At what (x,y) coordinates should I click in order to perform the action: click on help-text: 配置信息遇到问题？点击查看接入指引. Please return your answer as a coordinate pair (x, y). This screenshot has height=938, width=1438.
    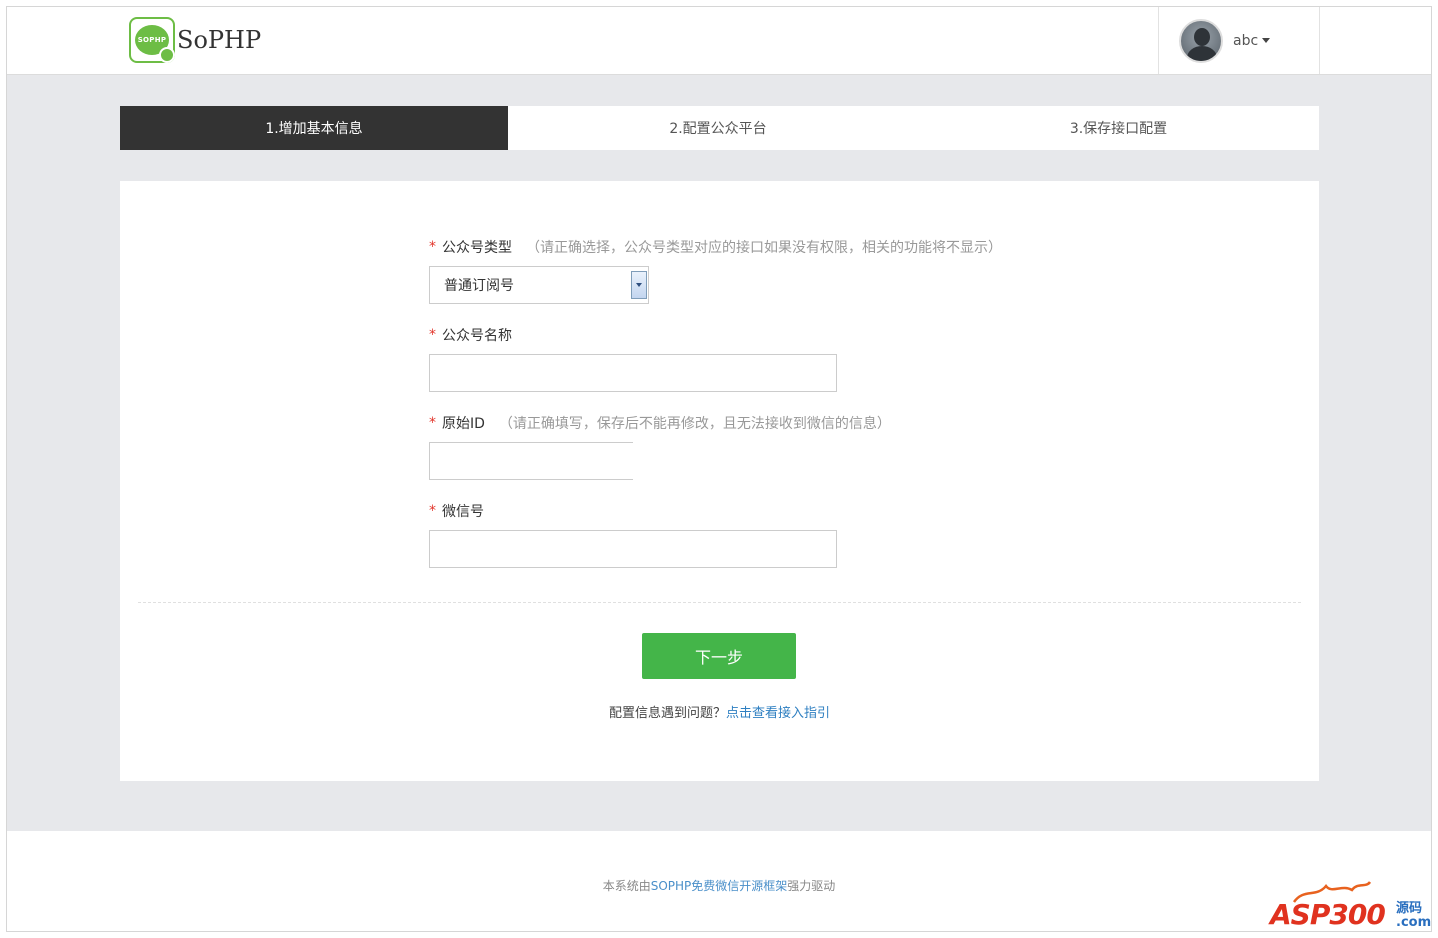
    Looking at the image, I should click on (719, 711).